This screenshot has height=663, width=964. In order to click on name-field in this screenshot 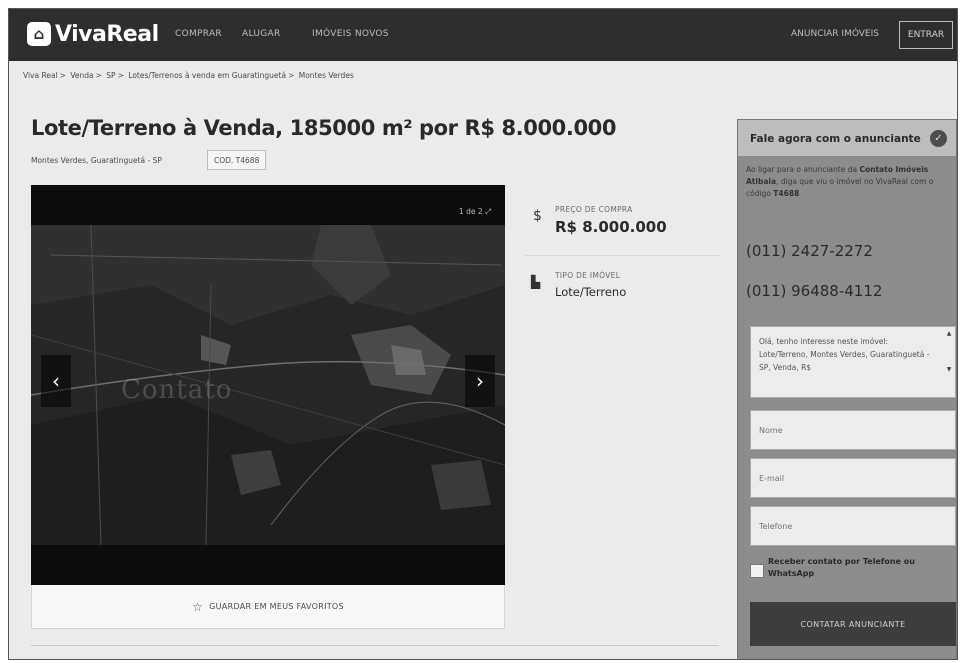, I will do `click(853, 430)`.